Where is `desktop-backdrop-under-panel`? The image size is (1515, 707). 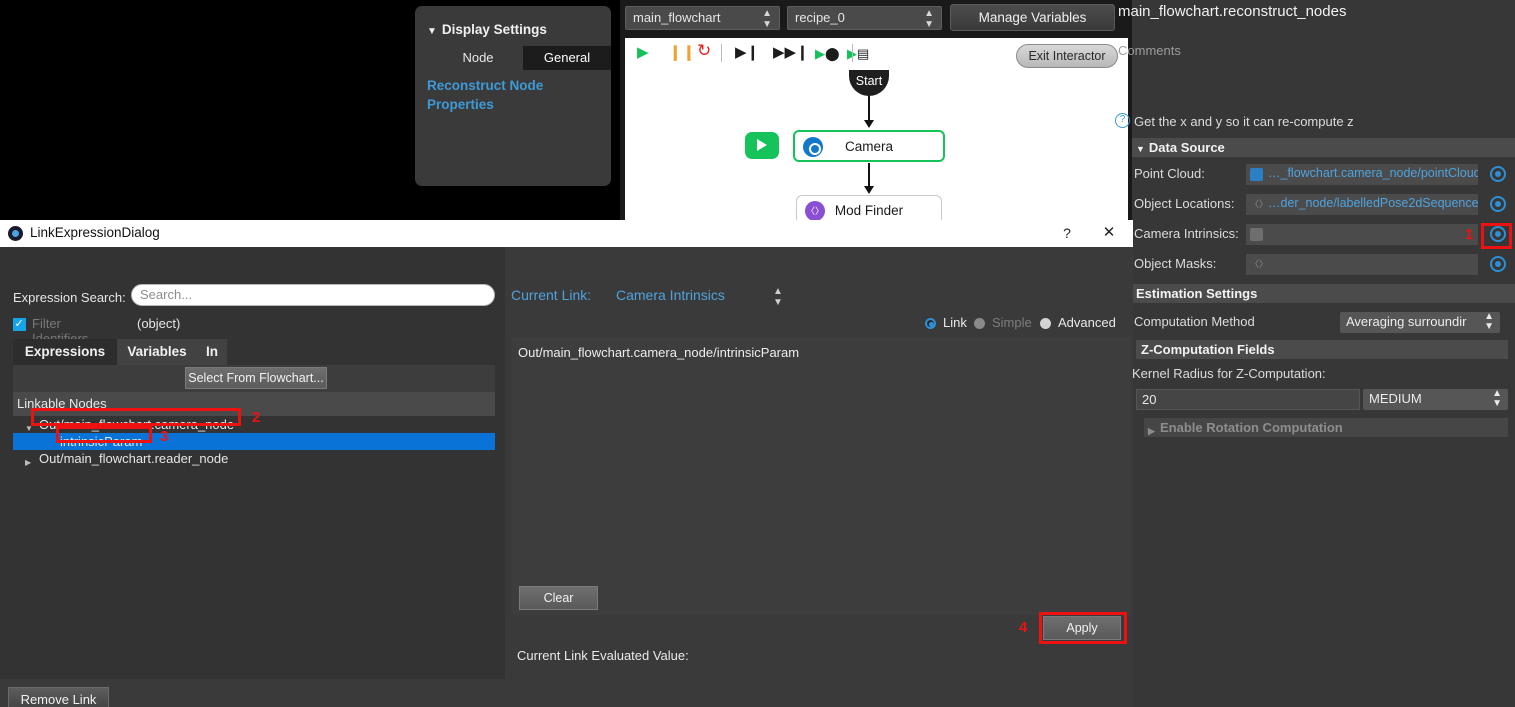 desktop-backdrop-under-panel is located at coordinates (513, 203).